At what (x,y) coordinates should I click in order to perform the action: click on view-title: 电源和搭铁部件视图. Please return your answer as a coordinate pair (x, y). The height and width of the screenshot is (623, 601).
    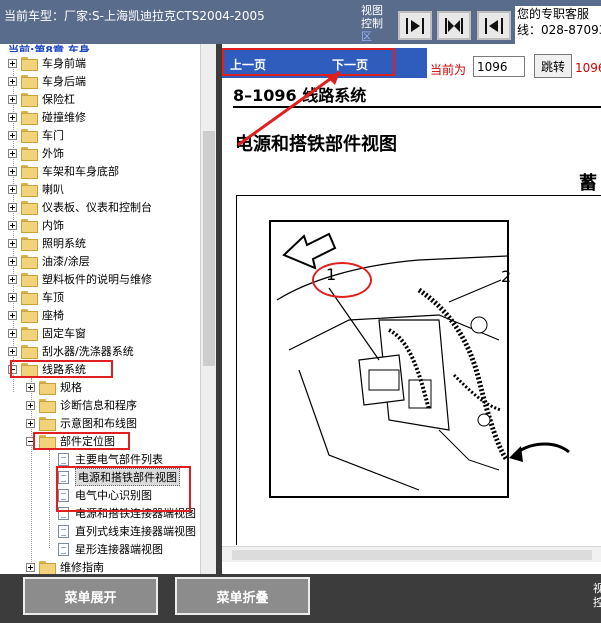
    Looking at the image, I should click on (316, 144).